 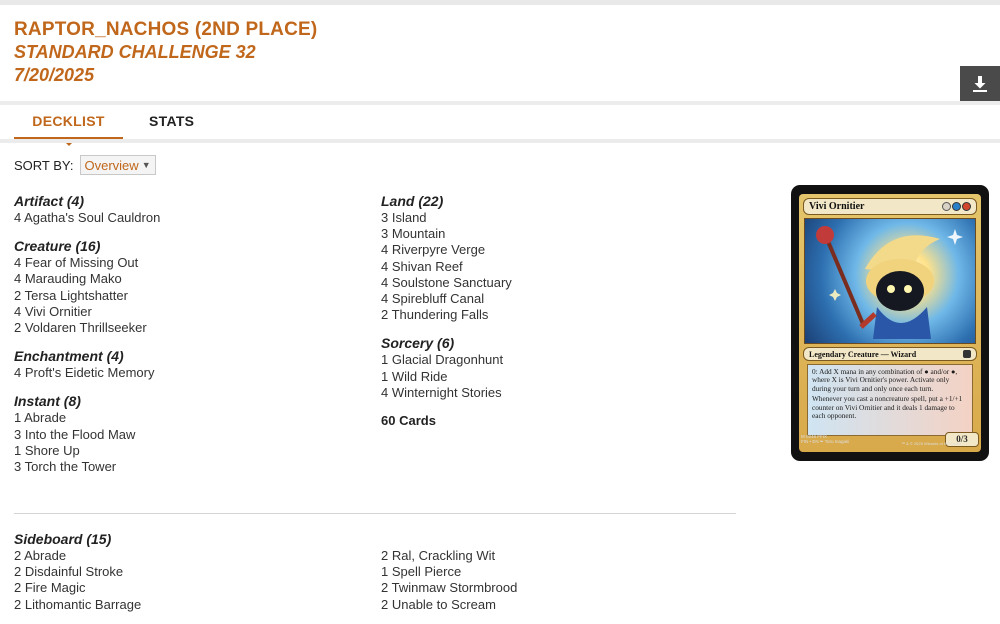 I want to click on deck-date: 7/20/2025, so click(x=54, y=75).